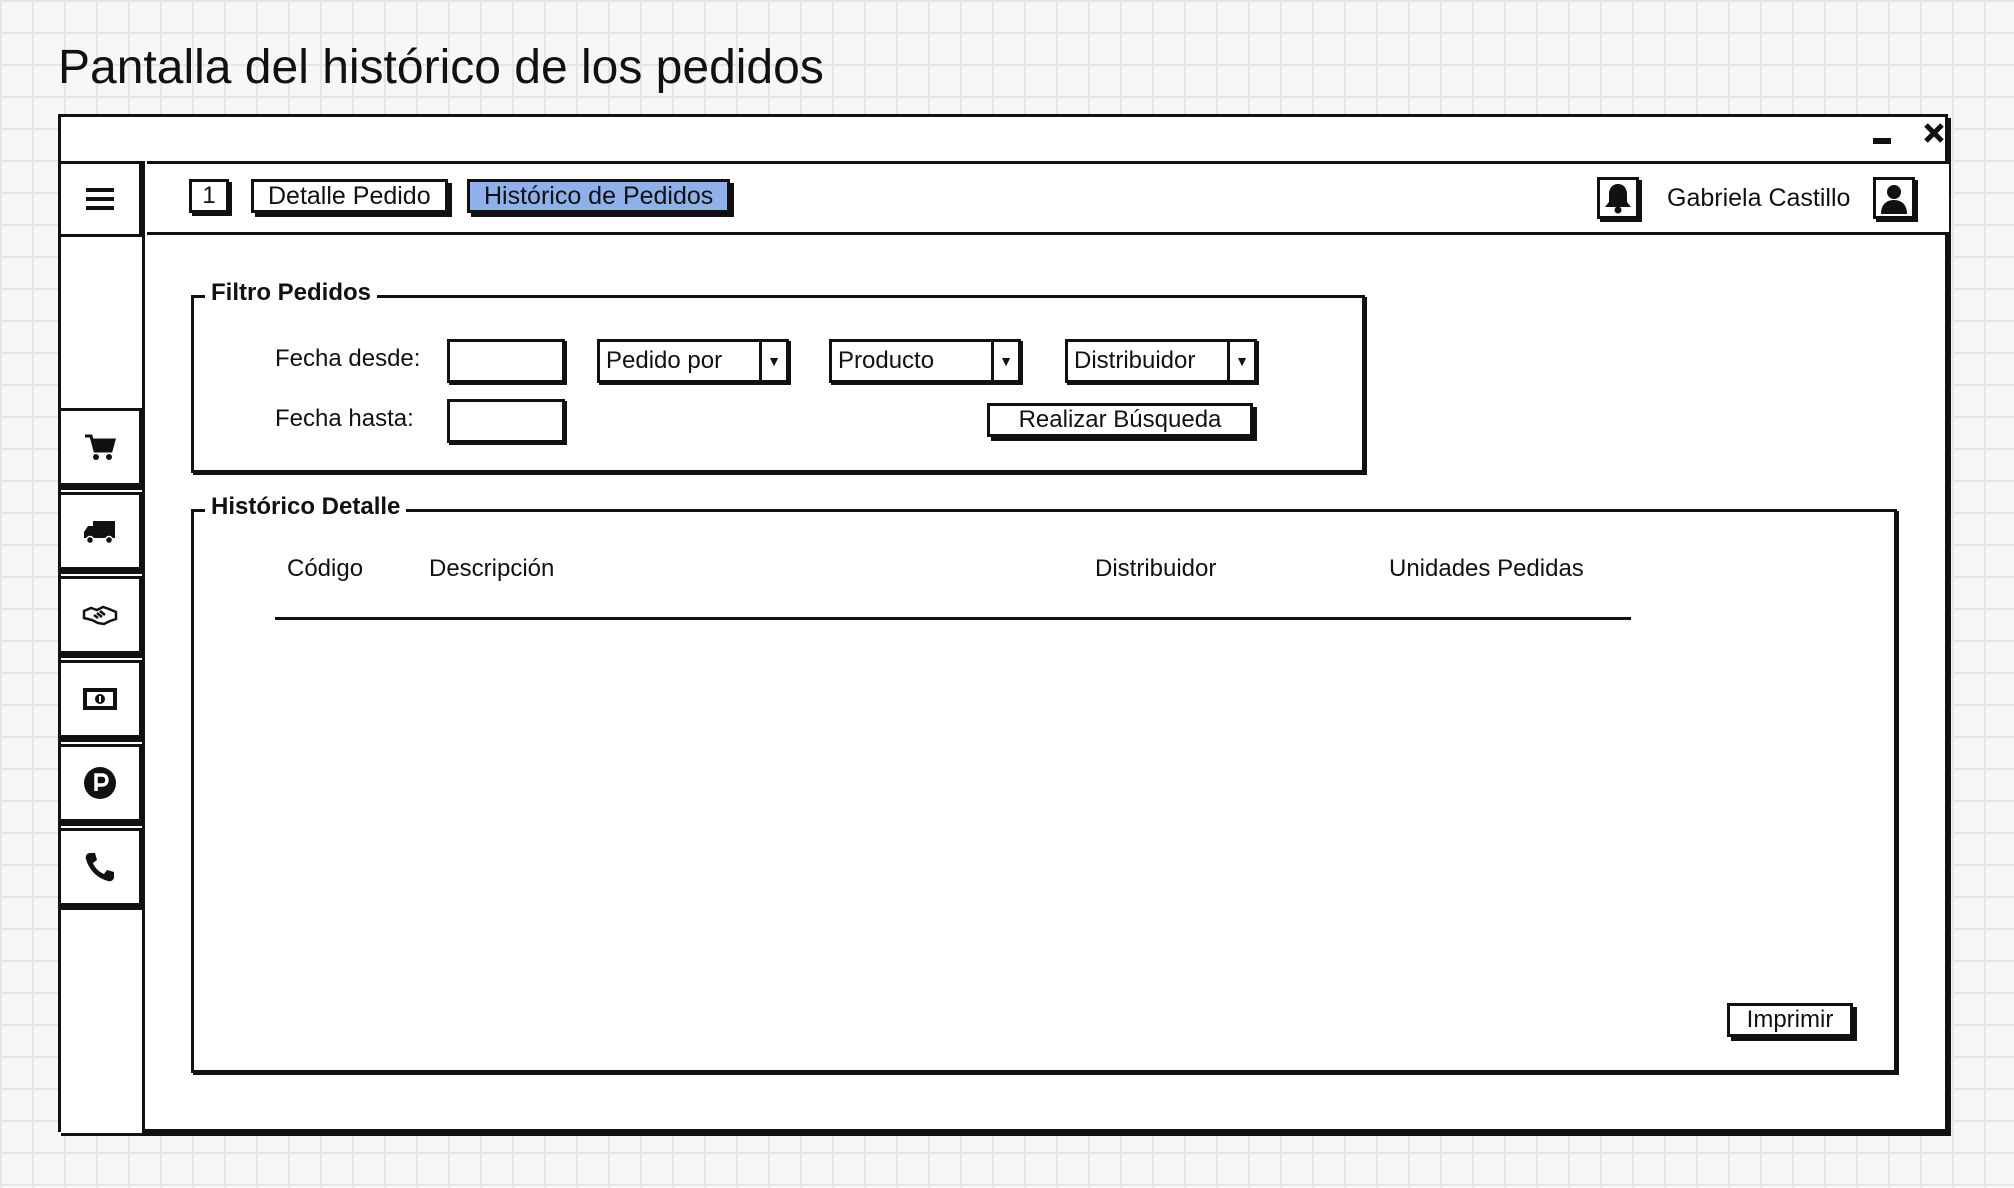  I want to click on tab-detalle-pedido: Detalle Pedido, so click(349, 196).